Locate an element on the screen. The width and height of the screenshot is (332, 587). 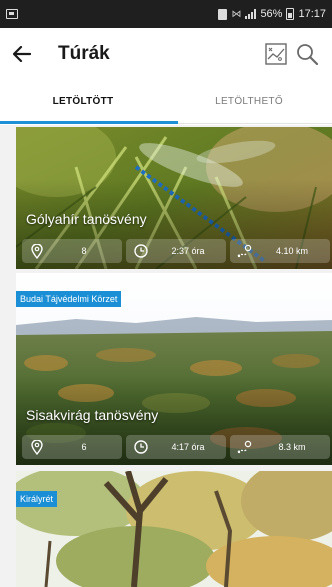
stat-distance: 4.10 km is located at coordinates (280, 251).